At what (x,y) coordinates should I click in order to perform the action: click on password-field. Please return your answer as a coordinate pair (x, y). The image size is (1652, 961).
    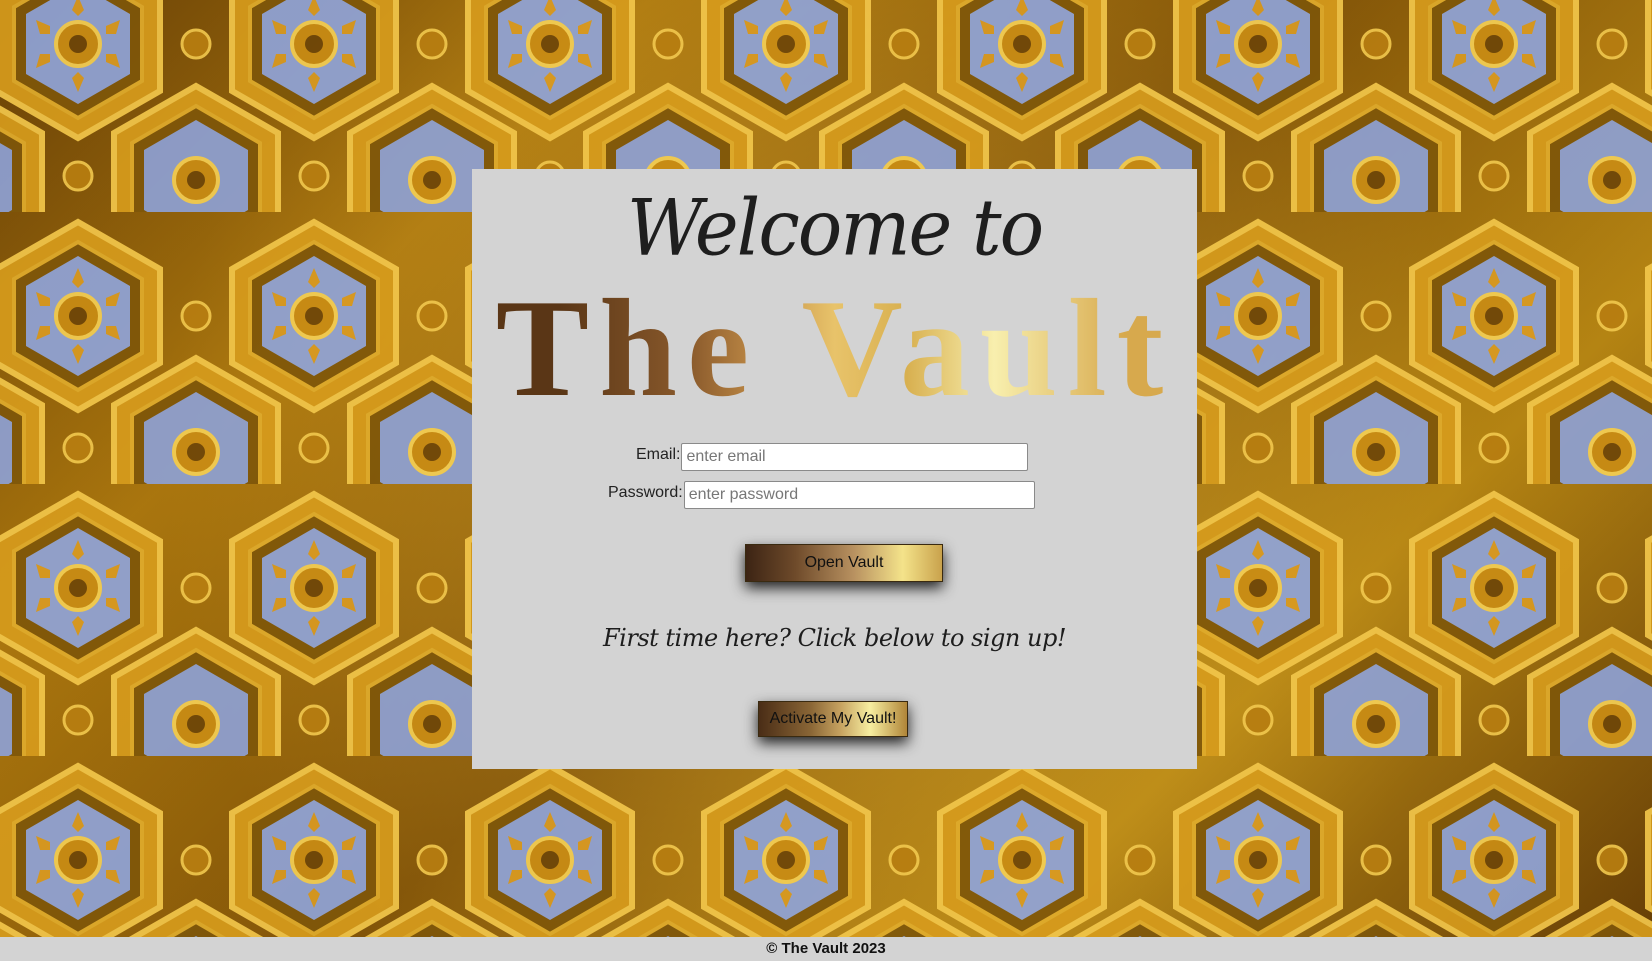
    Looking at the image, I should click on (859, 495).